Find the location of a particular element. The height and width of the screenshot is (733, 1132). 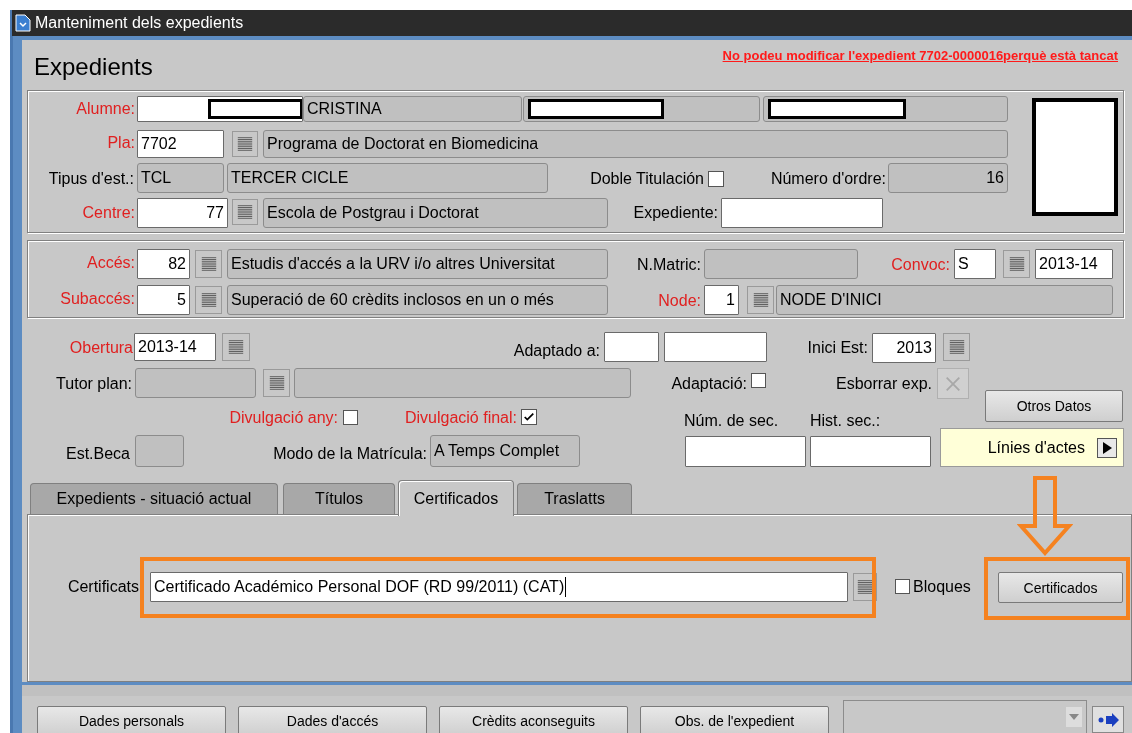

caret-icon is located at coordinates (1074, 717).